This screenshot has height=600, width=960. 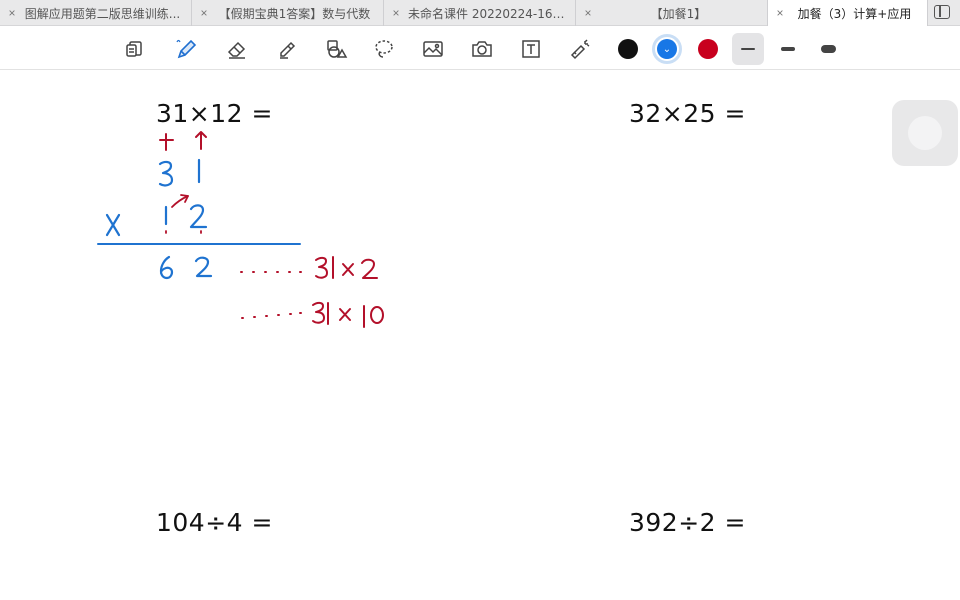 I want to click on floating-assistive-button, so click(x=925, y=133).